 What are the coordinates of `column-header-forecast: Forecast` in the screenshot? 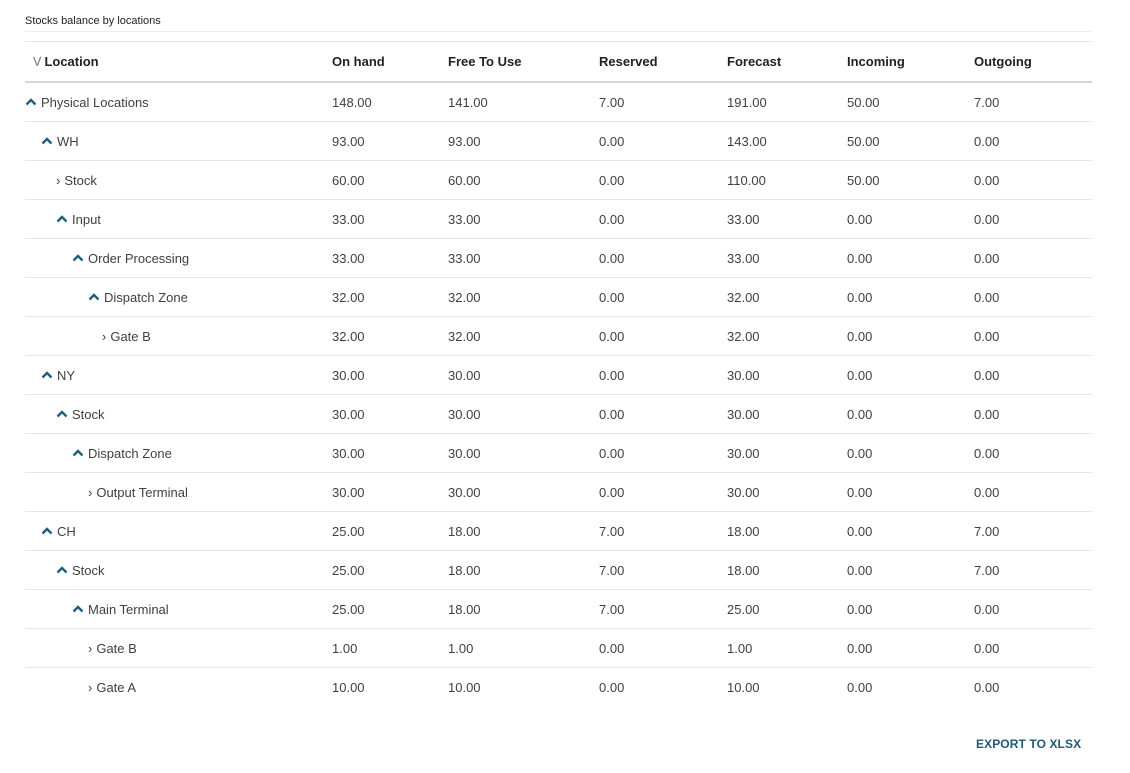 It's located at (787, 62).